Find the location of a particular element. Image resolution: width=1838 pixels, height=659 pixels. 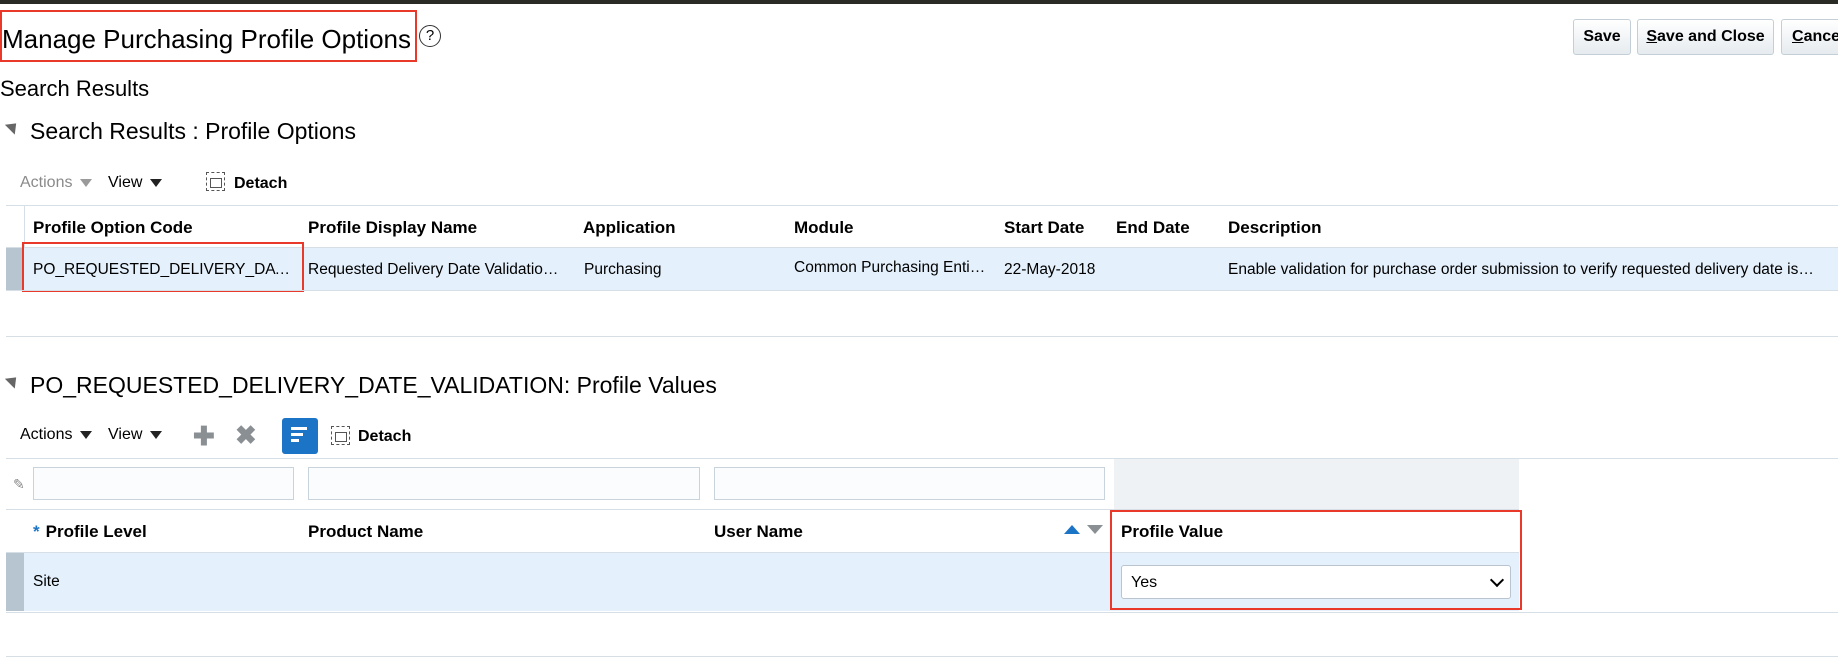

view-menu: View is located at coordinates (135, 183).